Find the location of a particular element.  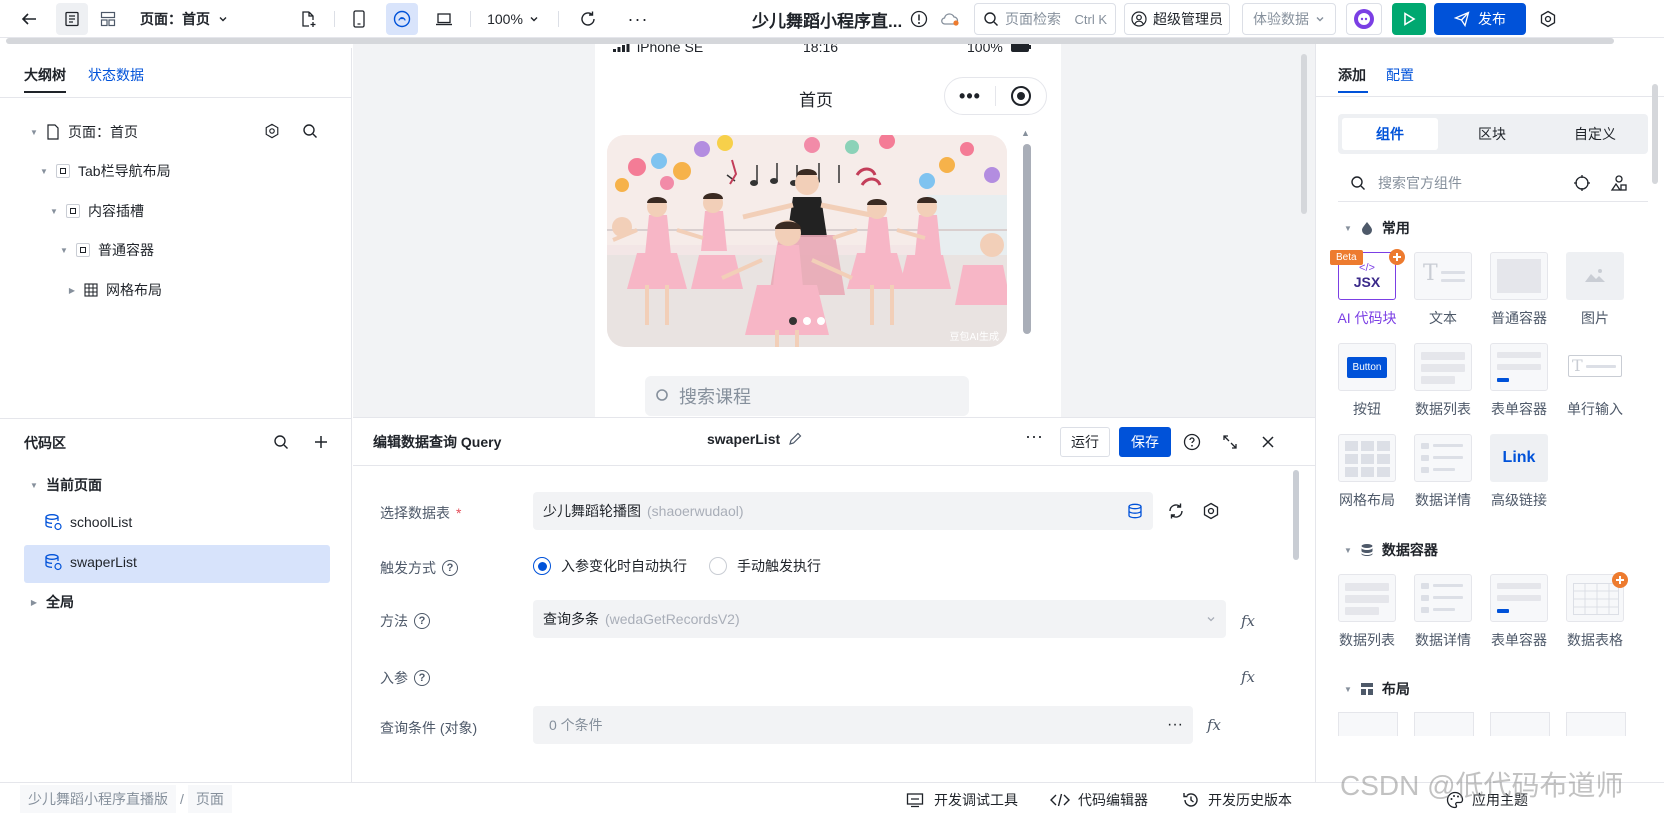

component-button: Button 按钮 is located at coordinates (1367, 381).